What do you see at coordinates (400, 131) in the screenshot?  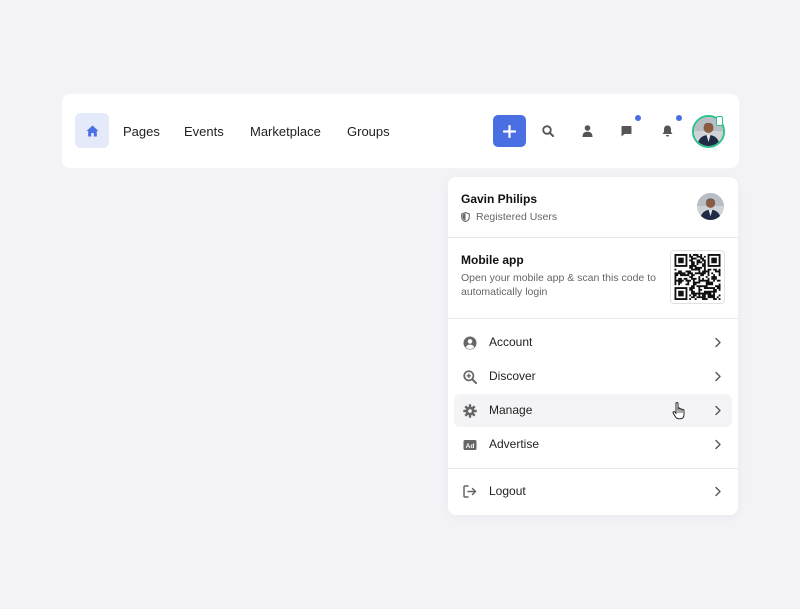 I see `top-navbar: Pages Events Marketplace Groups` at bounding box center [400, 131].